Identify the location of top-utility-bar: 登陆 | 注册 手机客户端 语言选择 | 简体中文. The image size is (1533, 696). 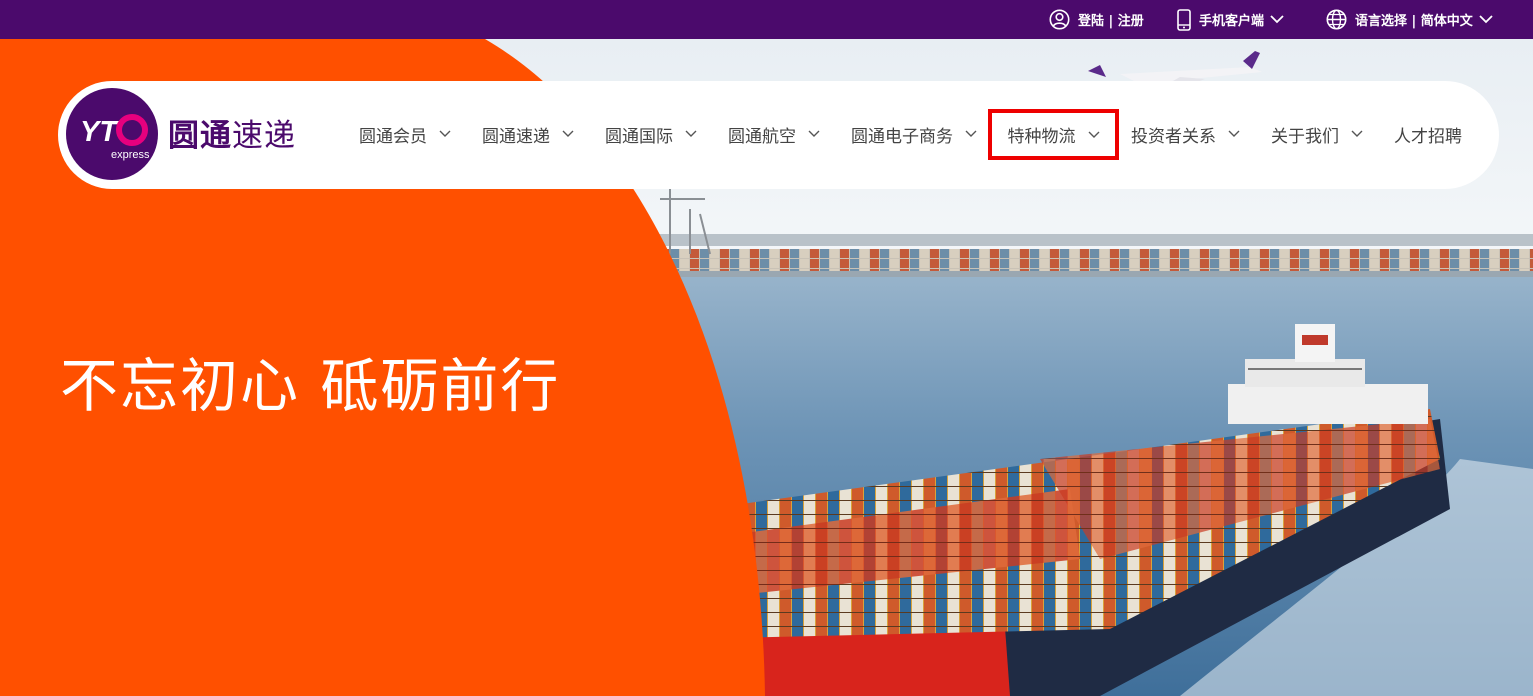
(766, 19).